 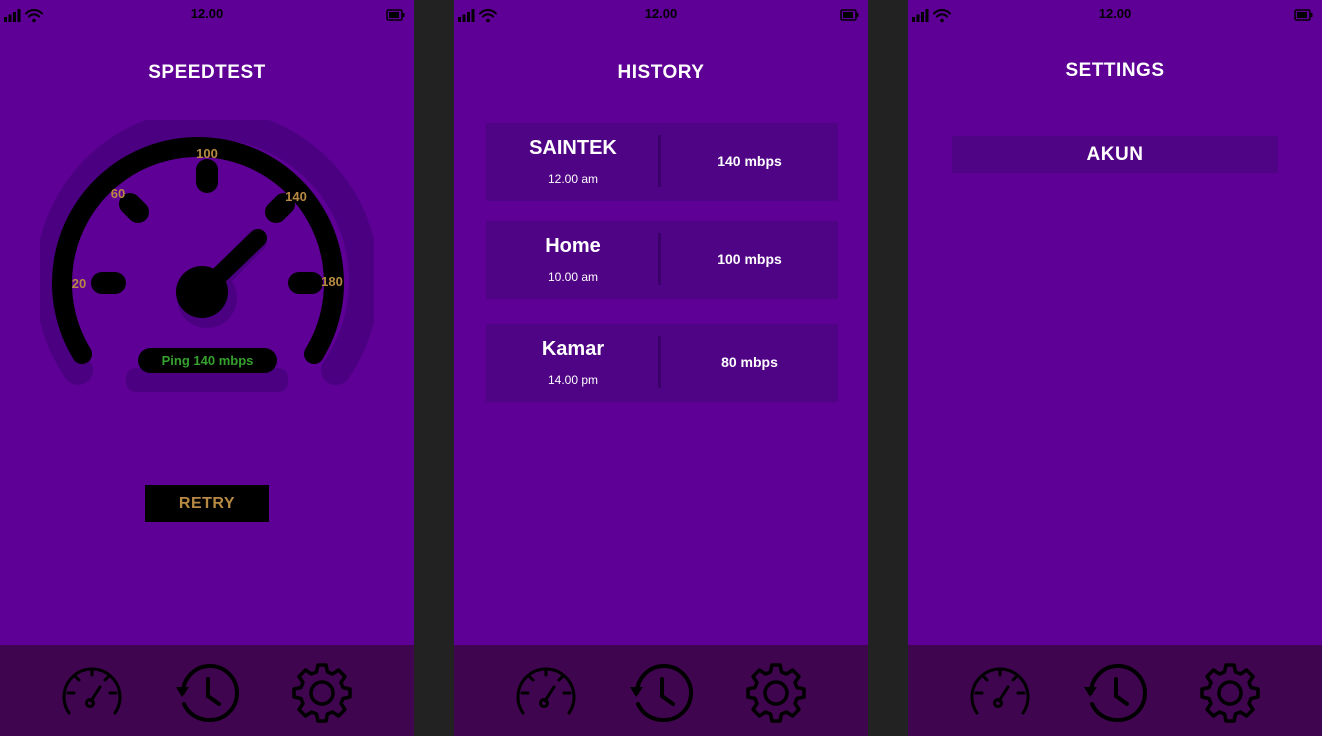 What do you see at coordinates (749, 259) in the screenshot?
I see `history-item-speed: 100 mbps` at bounding box center [749, 259].